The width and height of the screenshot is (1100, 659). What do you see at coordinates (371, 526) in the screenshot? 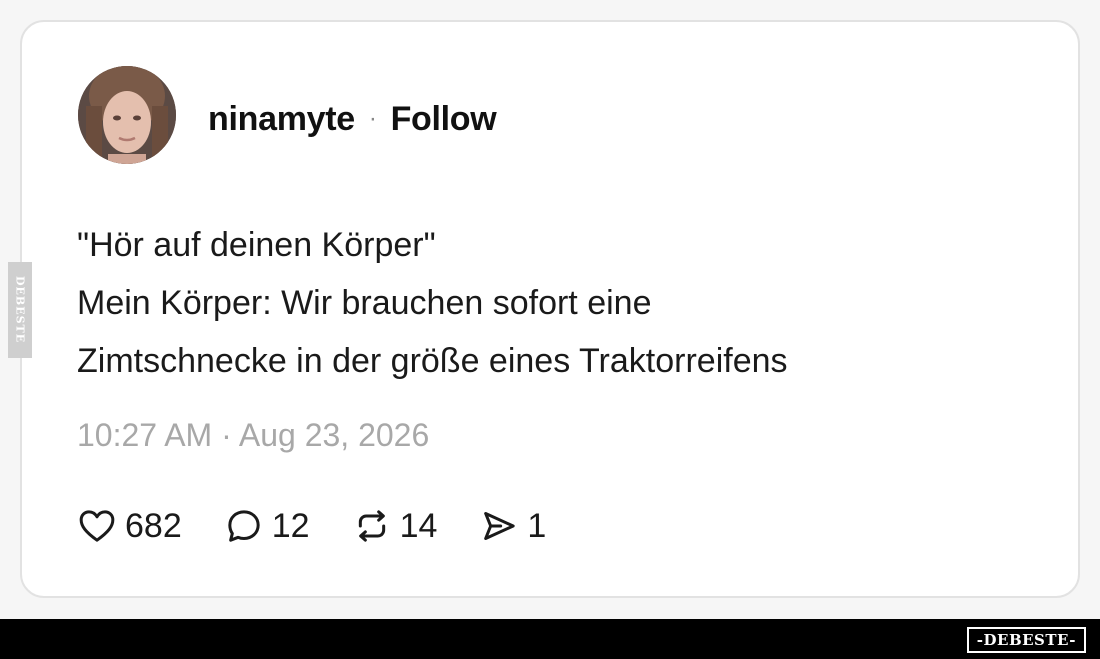
I see `repost-arrows-icon` at bounding box center [371, 526].